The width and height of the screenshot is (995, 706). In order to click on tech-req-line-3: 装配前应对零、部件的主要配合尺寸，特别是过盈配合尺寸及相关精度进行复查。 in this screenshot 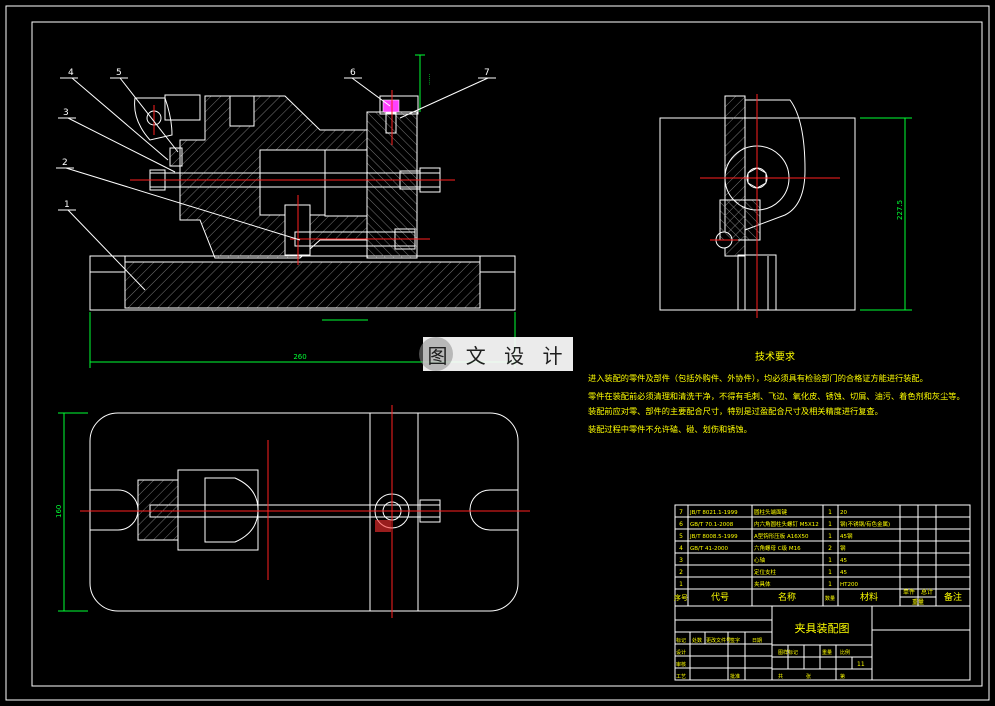, I will do `click(735, 411)`.